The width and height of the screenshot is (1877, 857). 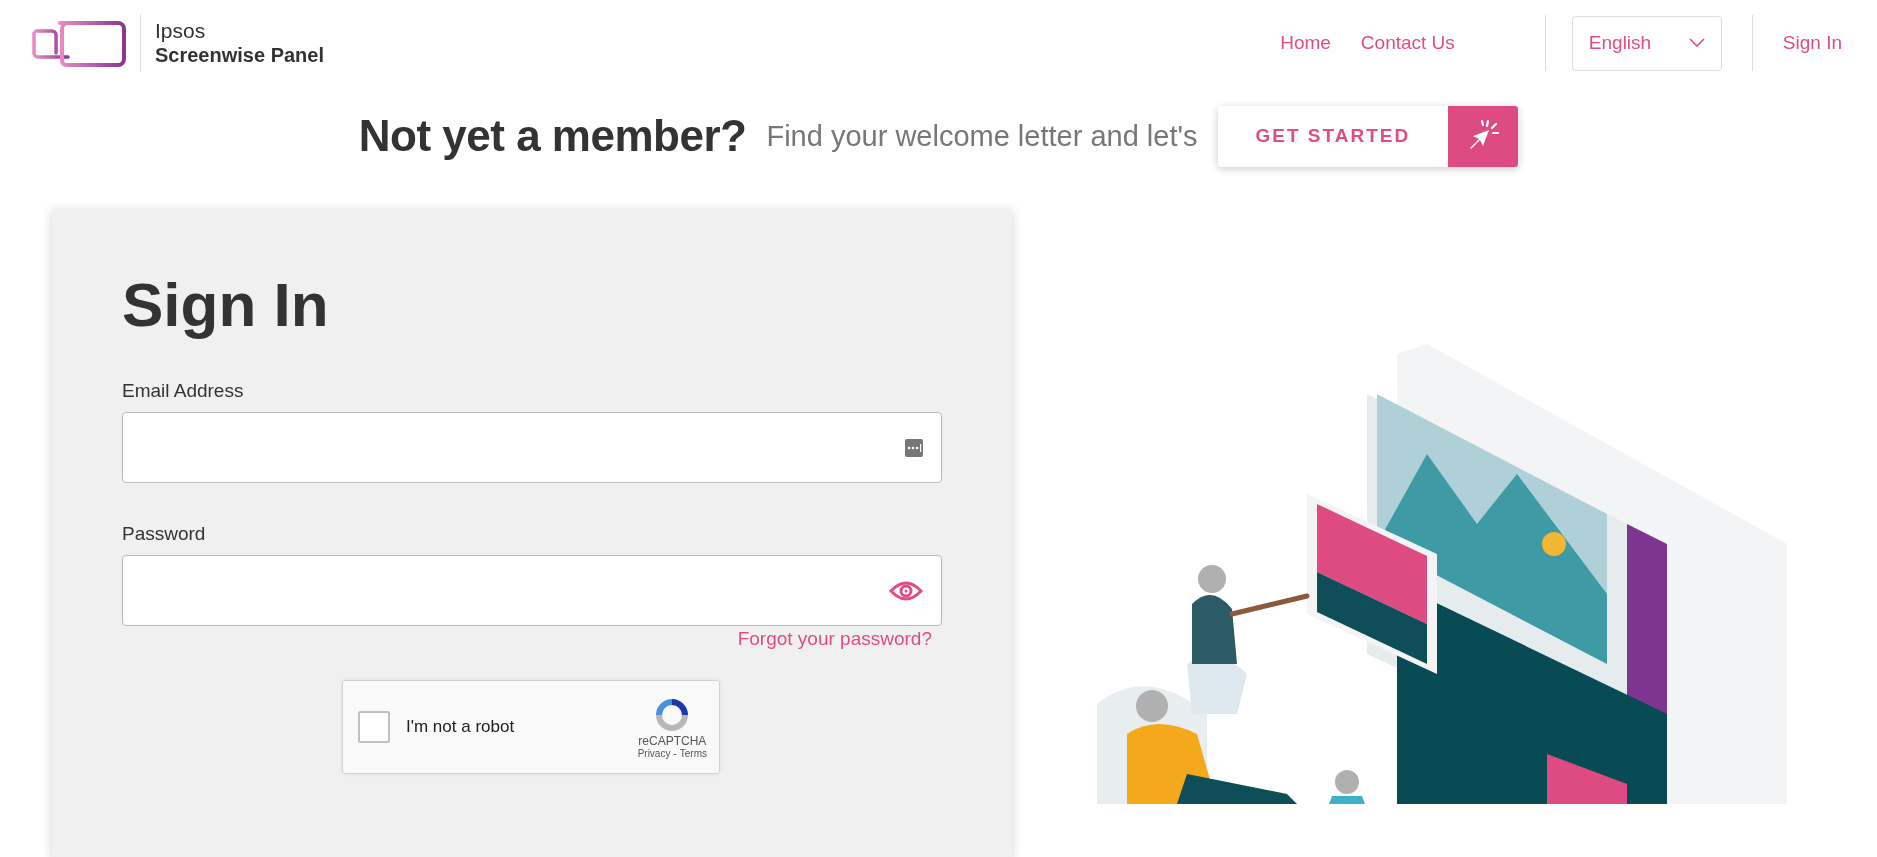 I want to click on banner-heading: Not yet a member?, so click(x=552, y=136).